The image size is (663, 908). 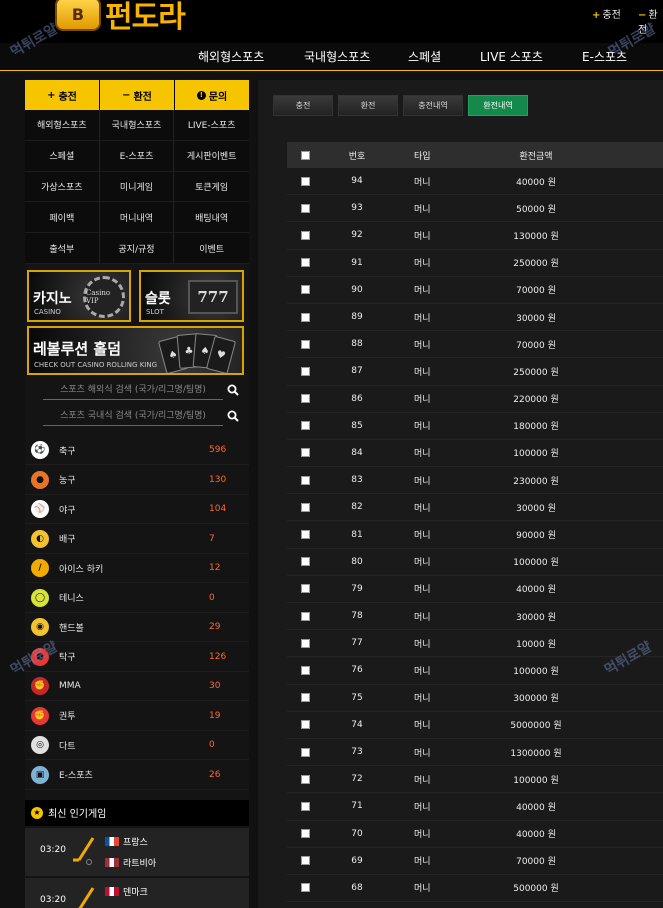 What do you see at coordinates (137, 218) in the screenshot?
I see `menu-item: 머니내역` at bounding box center [137, 218].